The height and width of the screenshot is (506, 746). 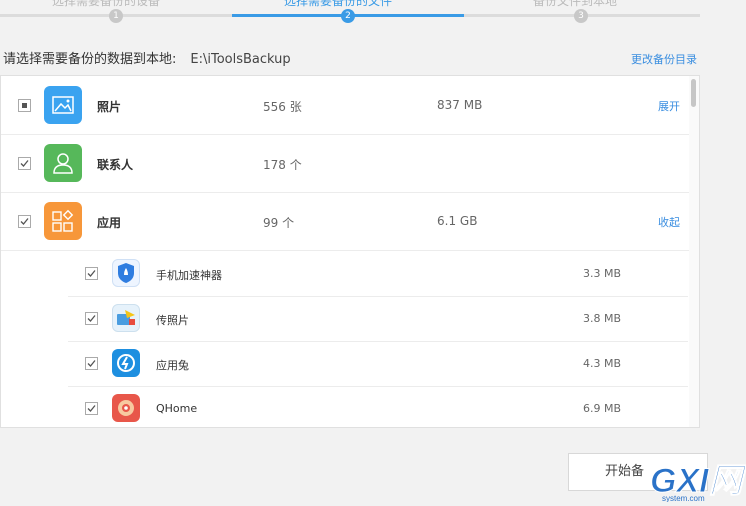 What do you see at coordinates (575, 4) in the screenshot?
I see `step-label-3: 备份文件到本地` at bounding box center [575, 4].